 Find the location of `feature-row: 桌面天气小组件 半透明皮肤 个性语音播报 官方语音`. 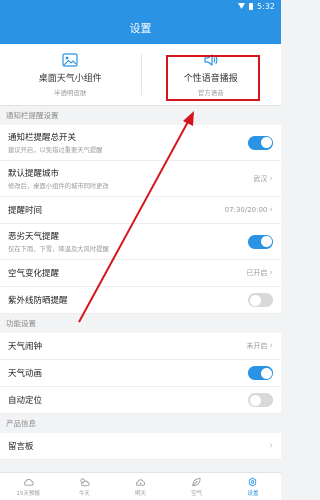

feature-row: 桌面天气小组件 半透明皮肤 个性语音播报 官方语音 is located at coordinates (140, 75).